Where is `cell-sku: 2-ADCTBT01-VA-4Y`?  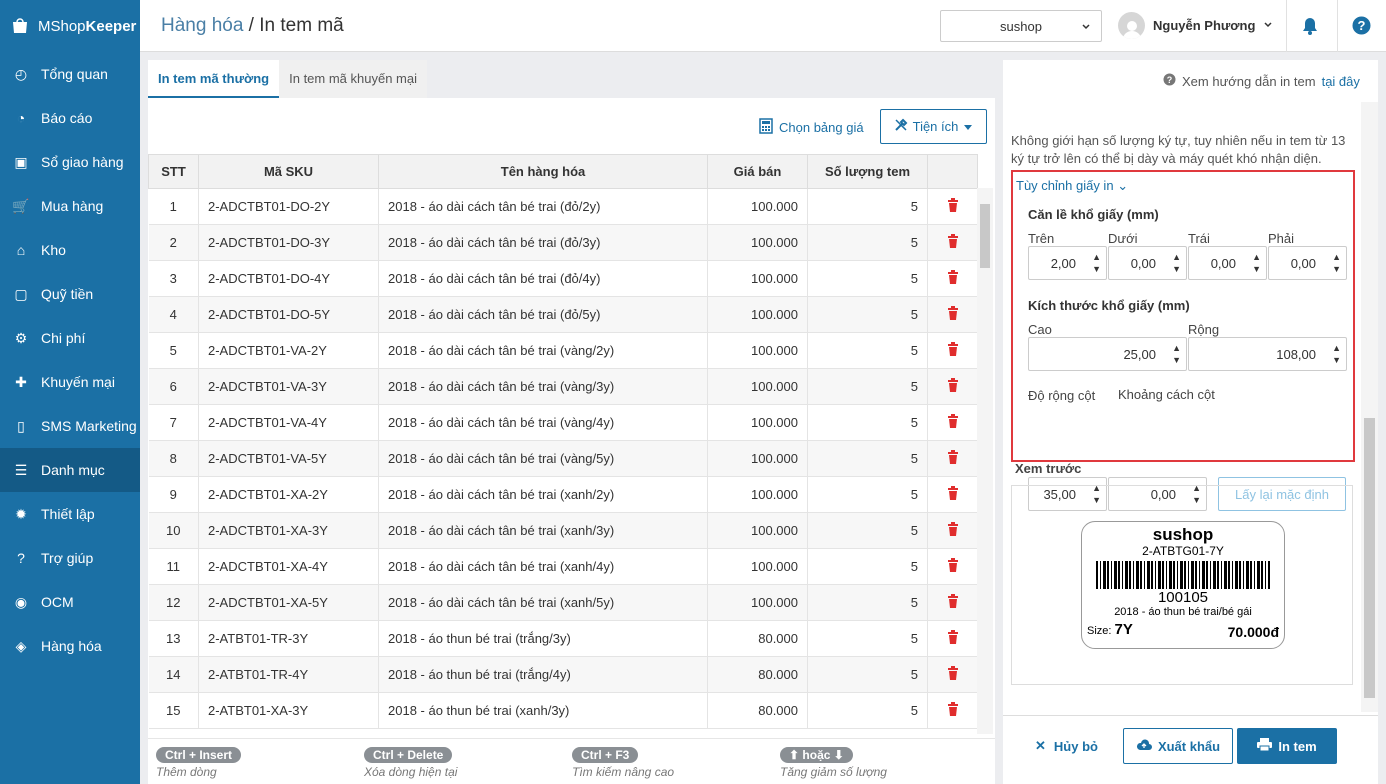
cell-sku: 2-ADCTBT01-VA-4Y is located at coordinates (288, 422).